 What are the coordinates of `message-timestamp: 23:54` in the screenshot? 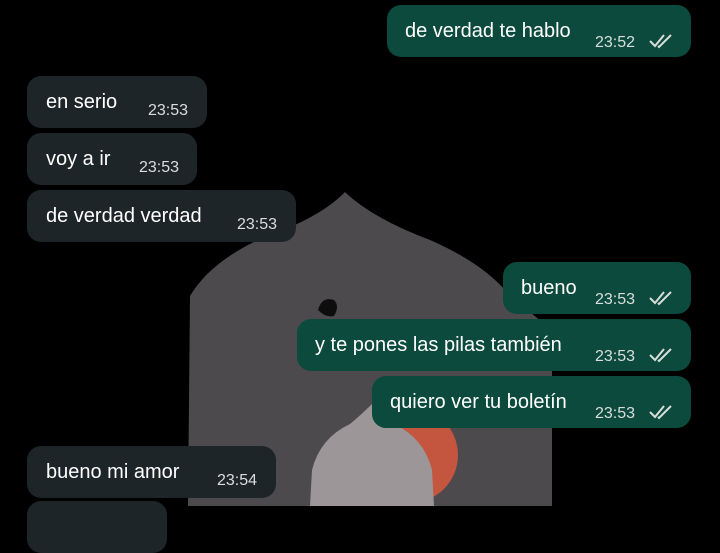 It's located at (237, 480).